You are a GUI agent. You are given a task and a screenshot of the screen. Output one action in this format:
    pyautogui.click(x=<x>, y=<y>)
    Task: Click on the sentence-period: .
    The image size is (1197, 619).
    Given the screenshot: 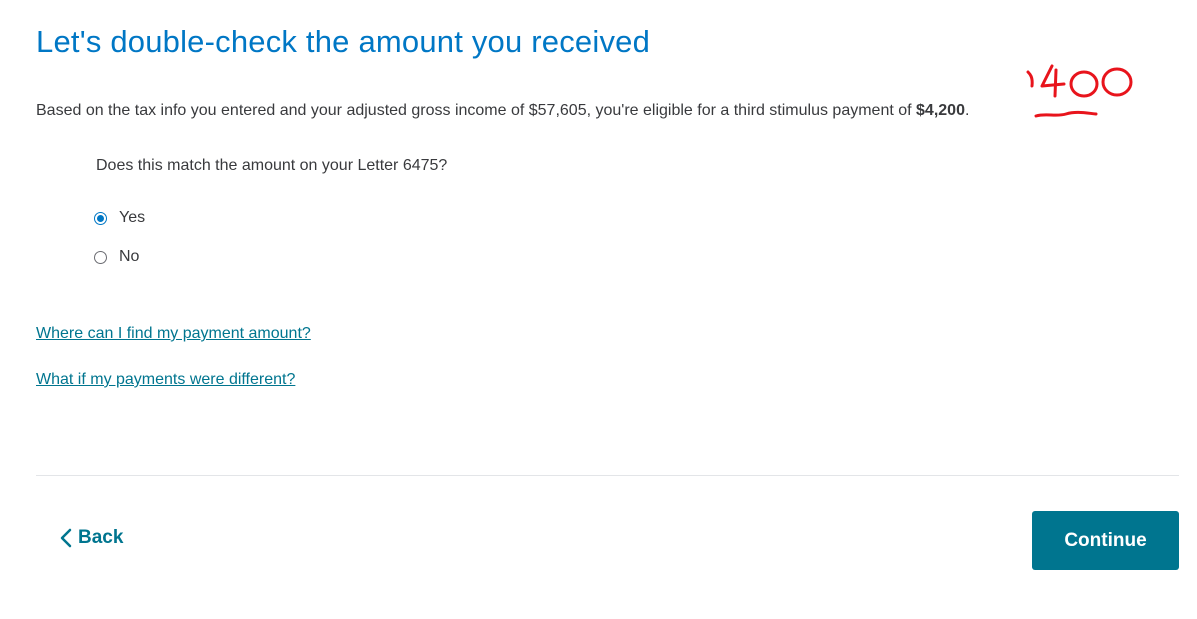 What is the action you would take?
    pyautogui.click(x=967, y=110)
    